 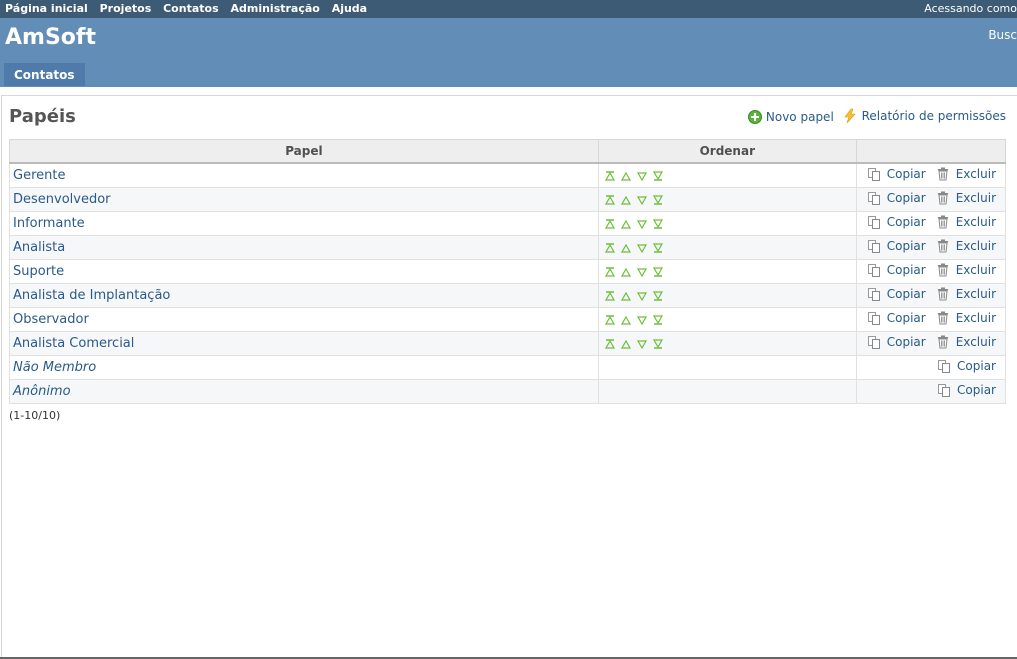 What do you see at coordinates (42, 391) in the screenshot?
I see `role-name-link: Anônimo` at bounding box center [42, 391].